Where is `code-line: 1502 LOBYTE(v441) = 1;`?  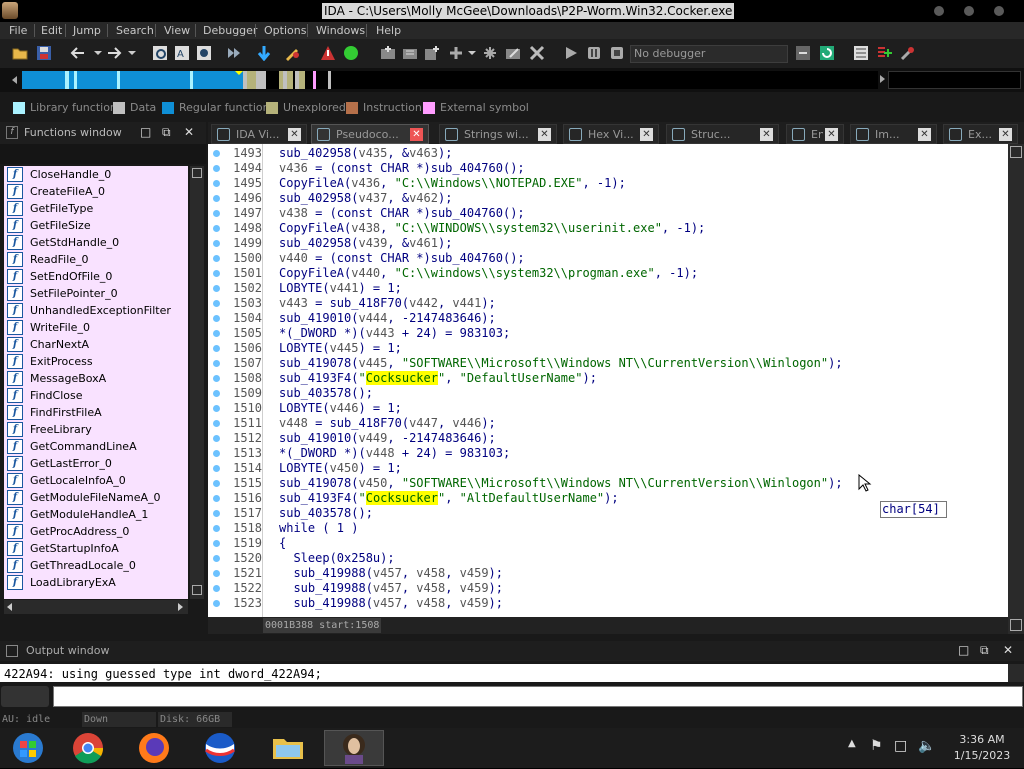
code-line: 1502 LOBYTE(v441) = 1; is located at coordinates (608, 288).